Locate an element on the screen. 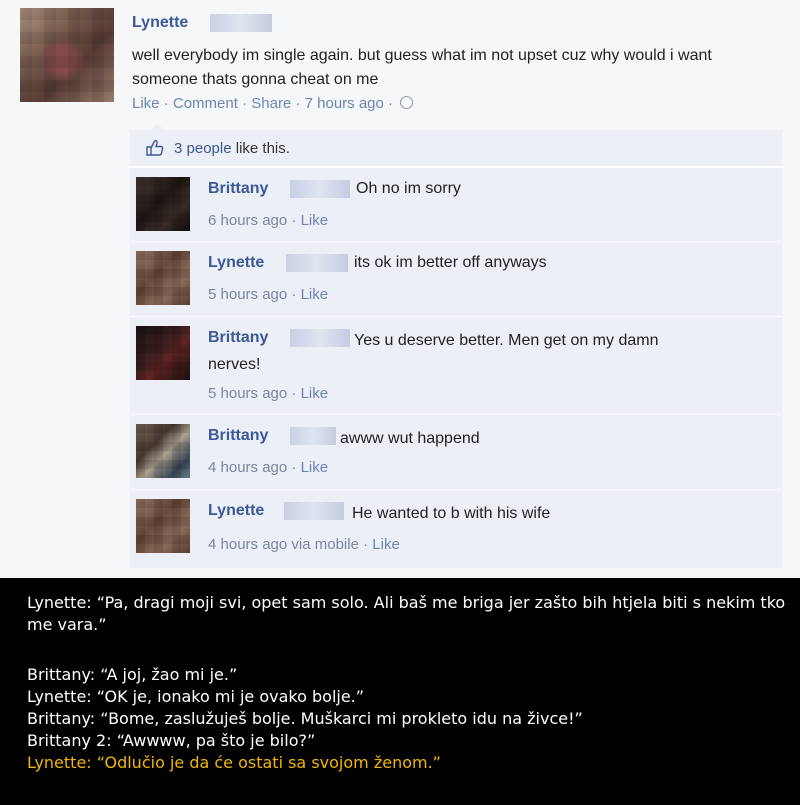 The image size is (800, 805). comment-text-continued: nerves! is located at coordinates (234, 364).